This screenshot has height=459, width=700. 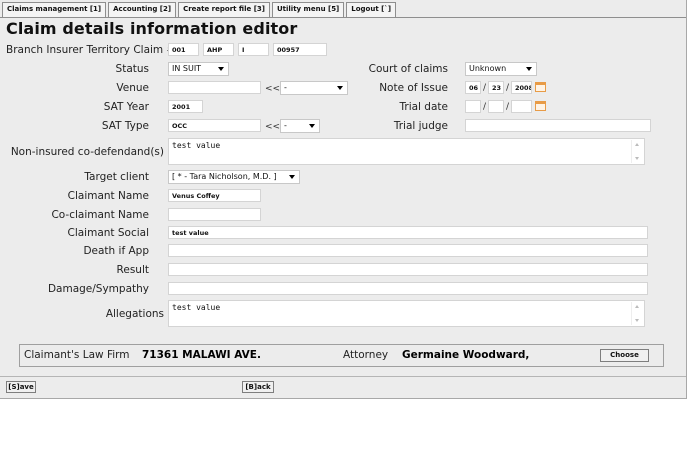 What do you see at coordinates (54, 9) in the screenshot?
I see `tab-claims-management: Claims management [1]` at bounding box center [54, 9].